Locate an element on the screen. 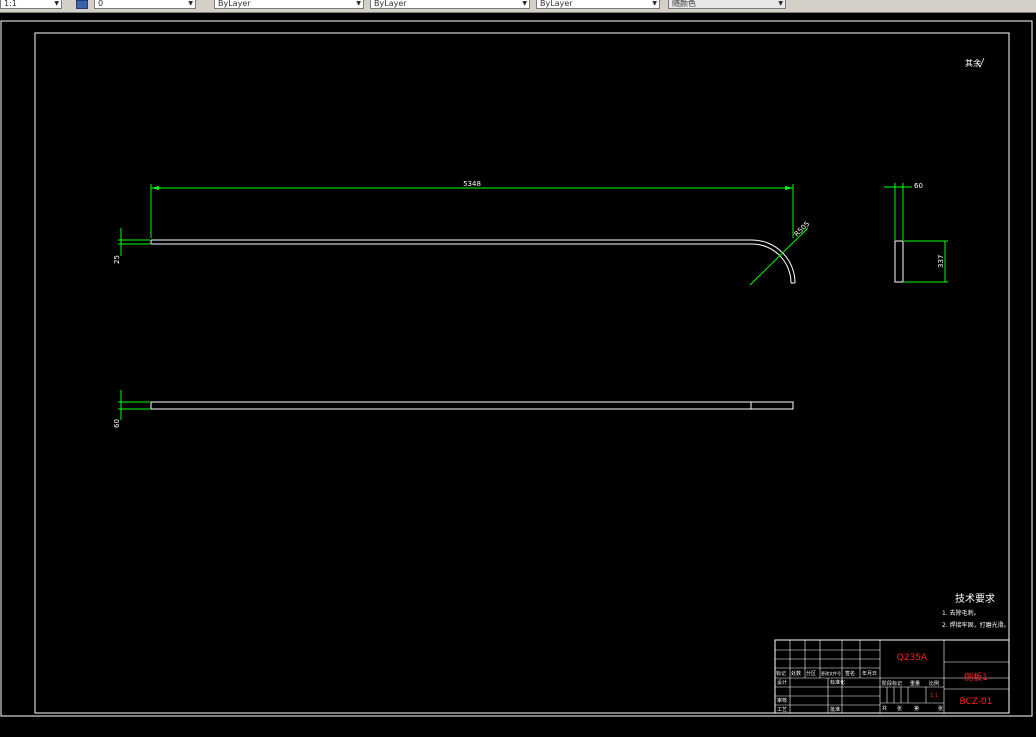 This screenshot has width=1036, height=737. thickness-top-dimension: 25 is located at coordinates (131, 246).